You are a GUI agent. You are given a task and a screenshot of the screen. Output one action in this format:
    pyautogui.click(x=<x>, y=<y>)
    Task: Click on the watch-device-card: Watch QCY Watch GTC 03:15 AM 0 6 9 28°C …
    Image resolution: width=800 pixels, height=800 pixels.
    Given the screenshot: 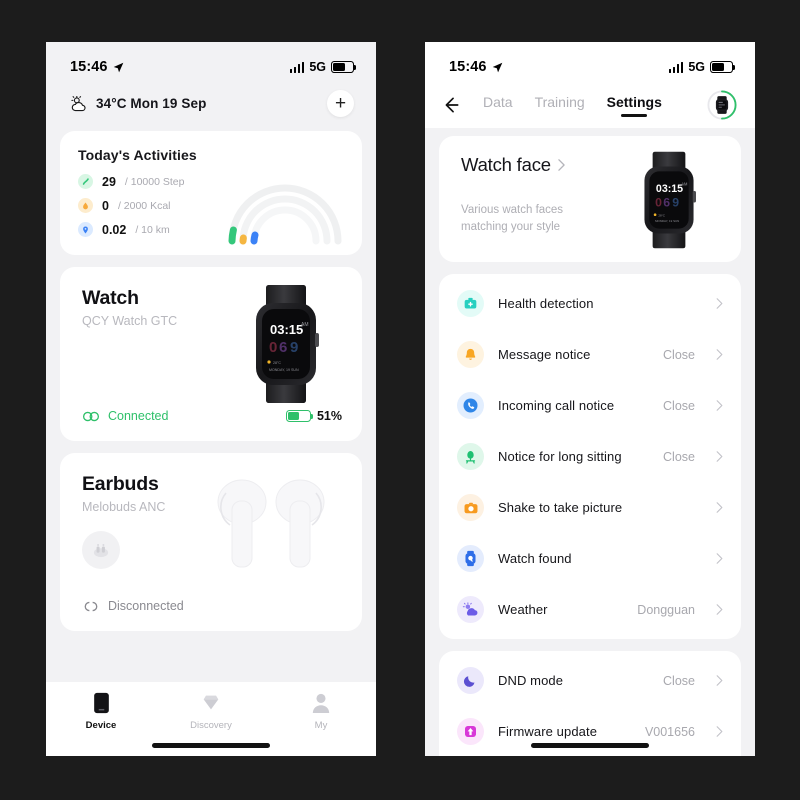 What is the action you would take?
    pyautogui.click(x=211, y=354)
    